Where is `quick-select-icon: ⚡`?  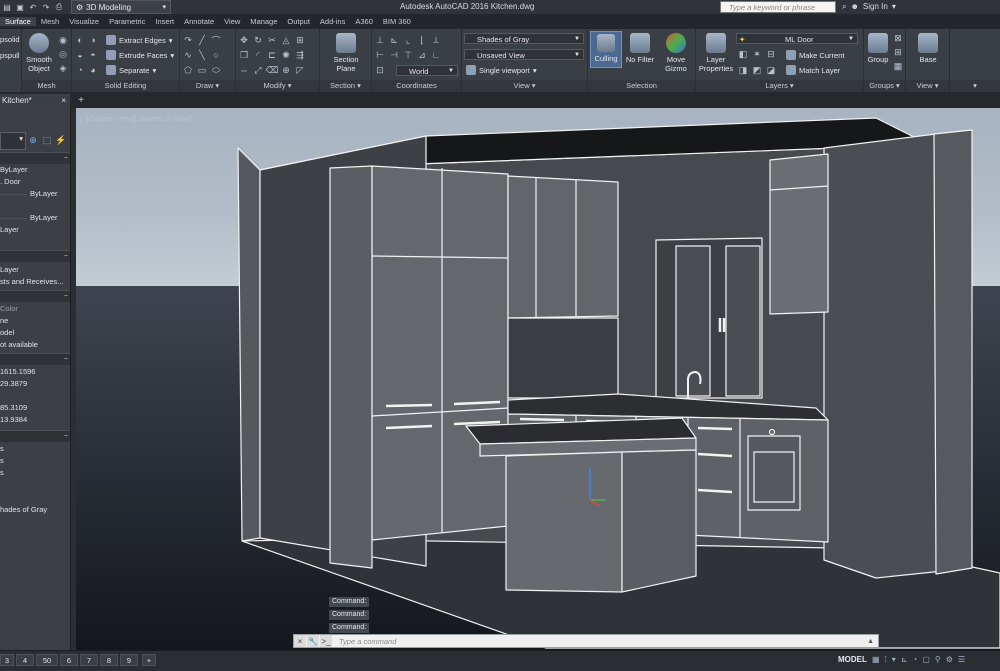
quick-select-icon: ⚡ is located at coordinates (60, 140).